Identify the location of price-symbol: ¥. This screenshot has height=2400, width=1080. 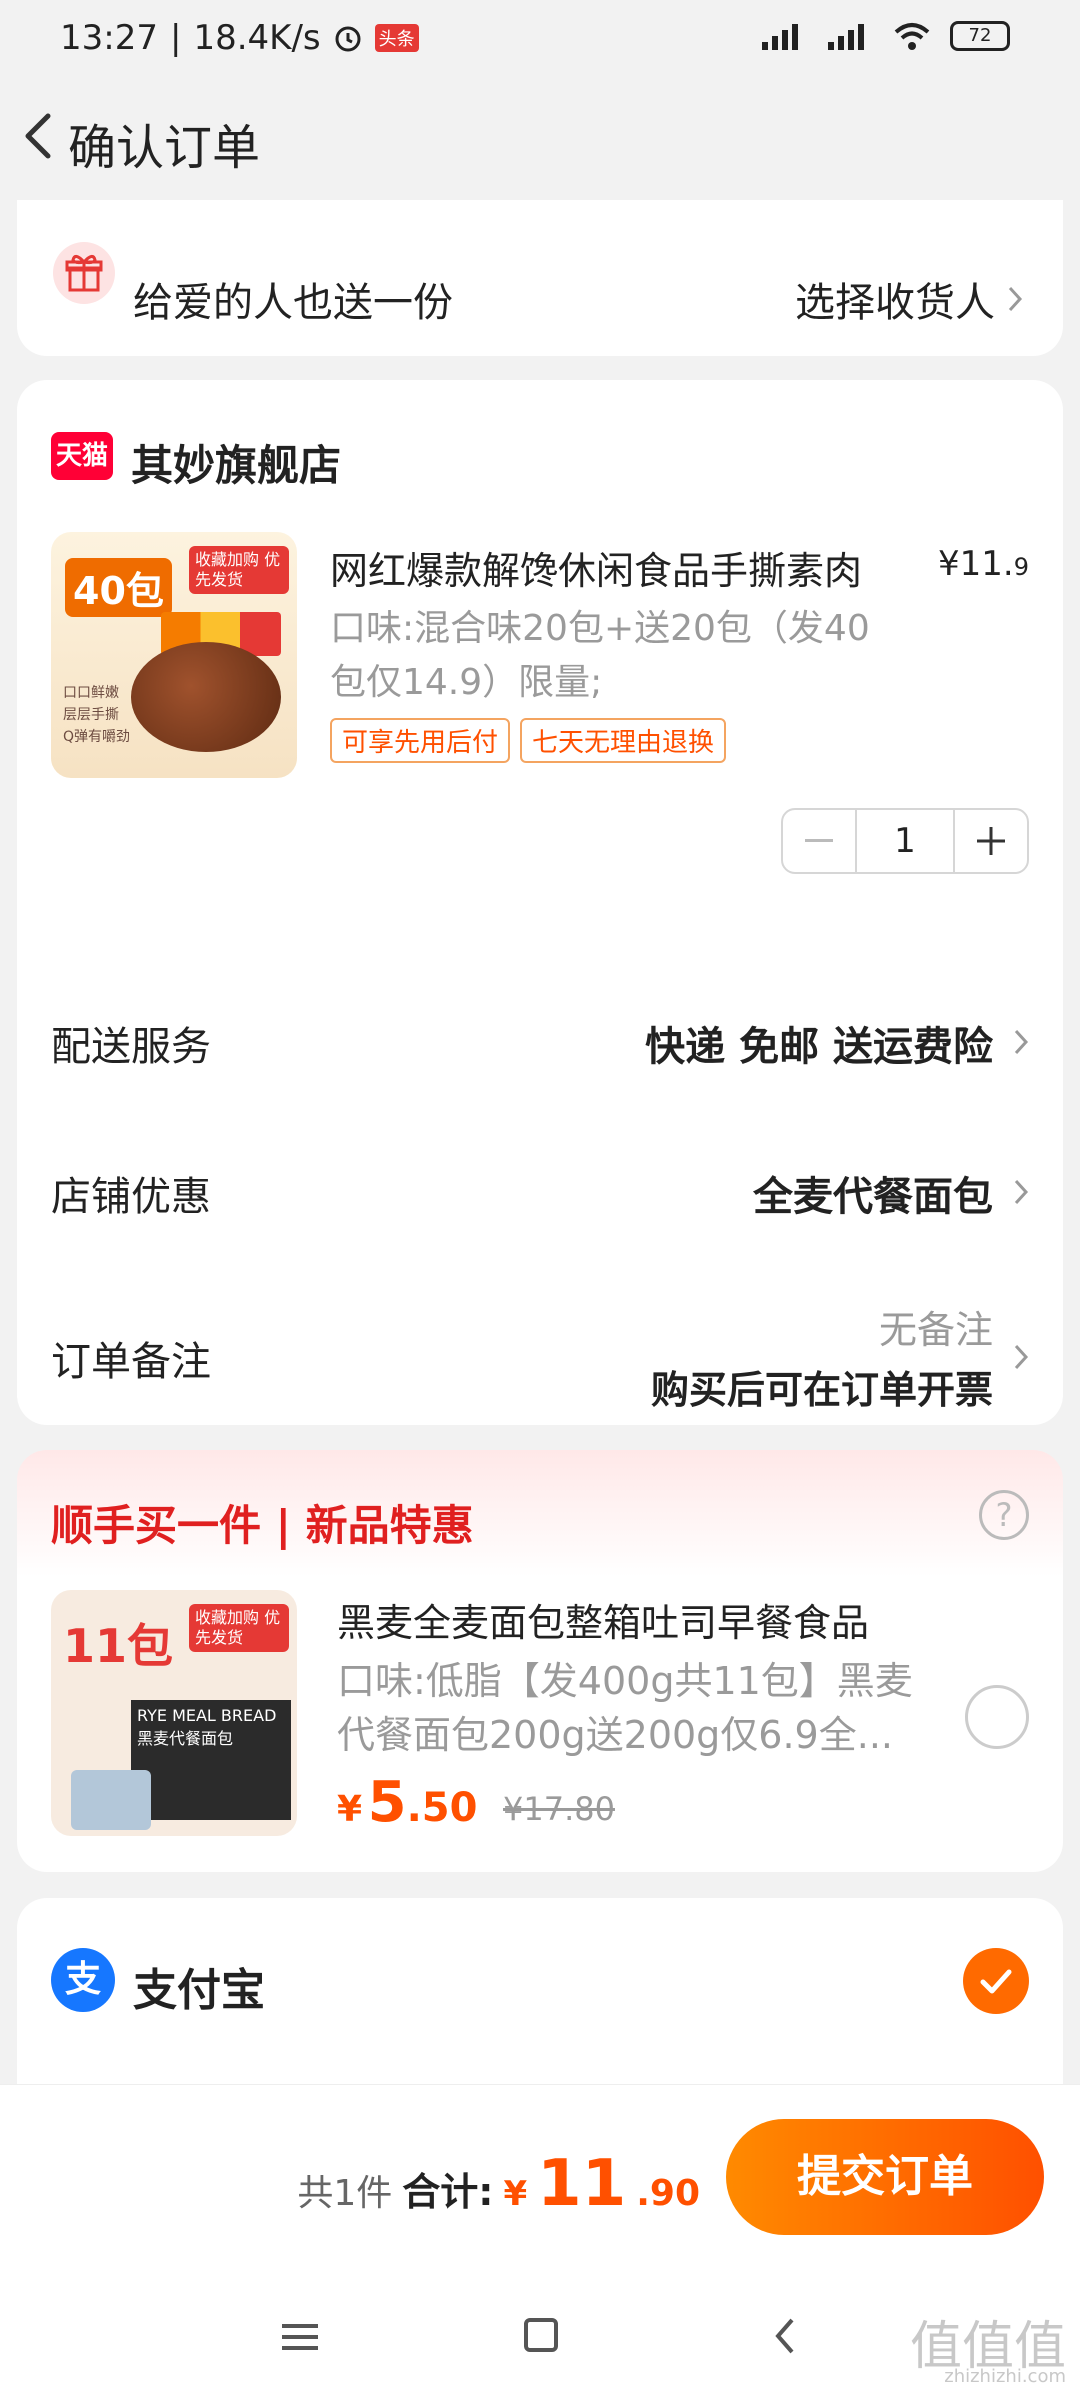
(949, 564).